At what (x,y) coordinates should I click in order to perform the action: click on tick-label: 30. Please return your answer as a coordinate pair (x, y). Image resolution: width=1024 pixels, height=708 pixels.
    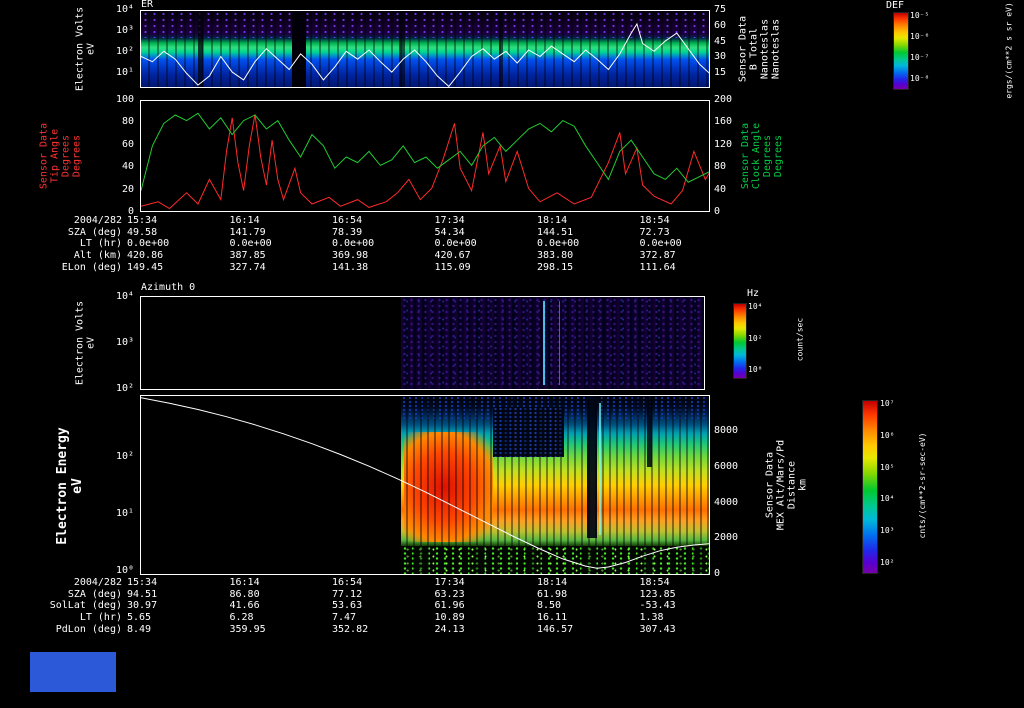
    Looking at the image, I should click on (720, 57).